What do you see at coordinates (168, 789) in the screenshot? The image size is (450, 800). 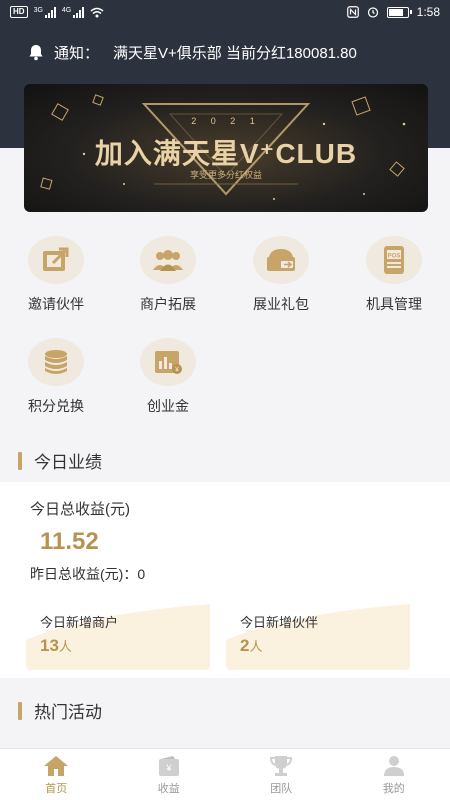 I see `tab-income-label: 收益` at bounding box center [168, 789].